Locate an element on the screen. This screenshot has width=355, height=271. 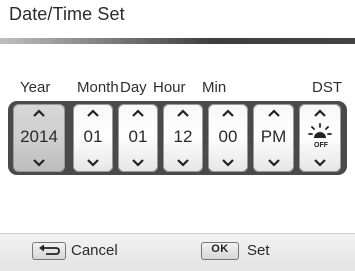
title-divider is located at coordinates (177, 41).